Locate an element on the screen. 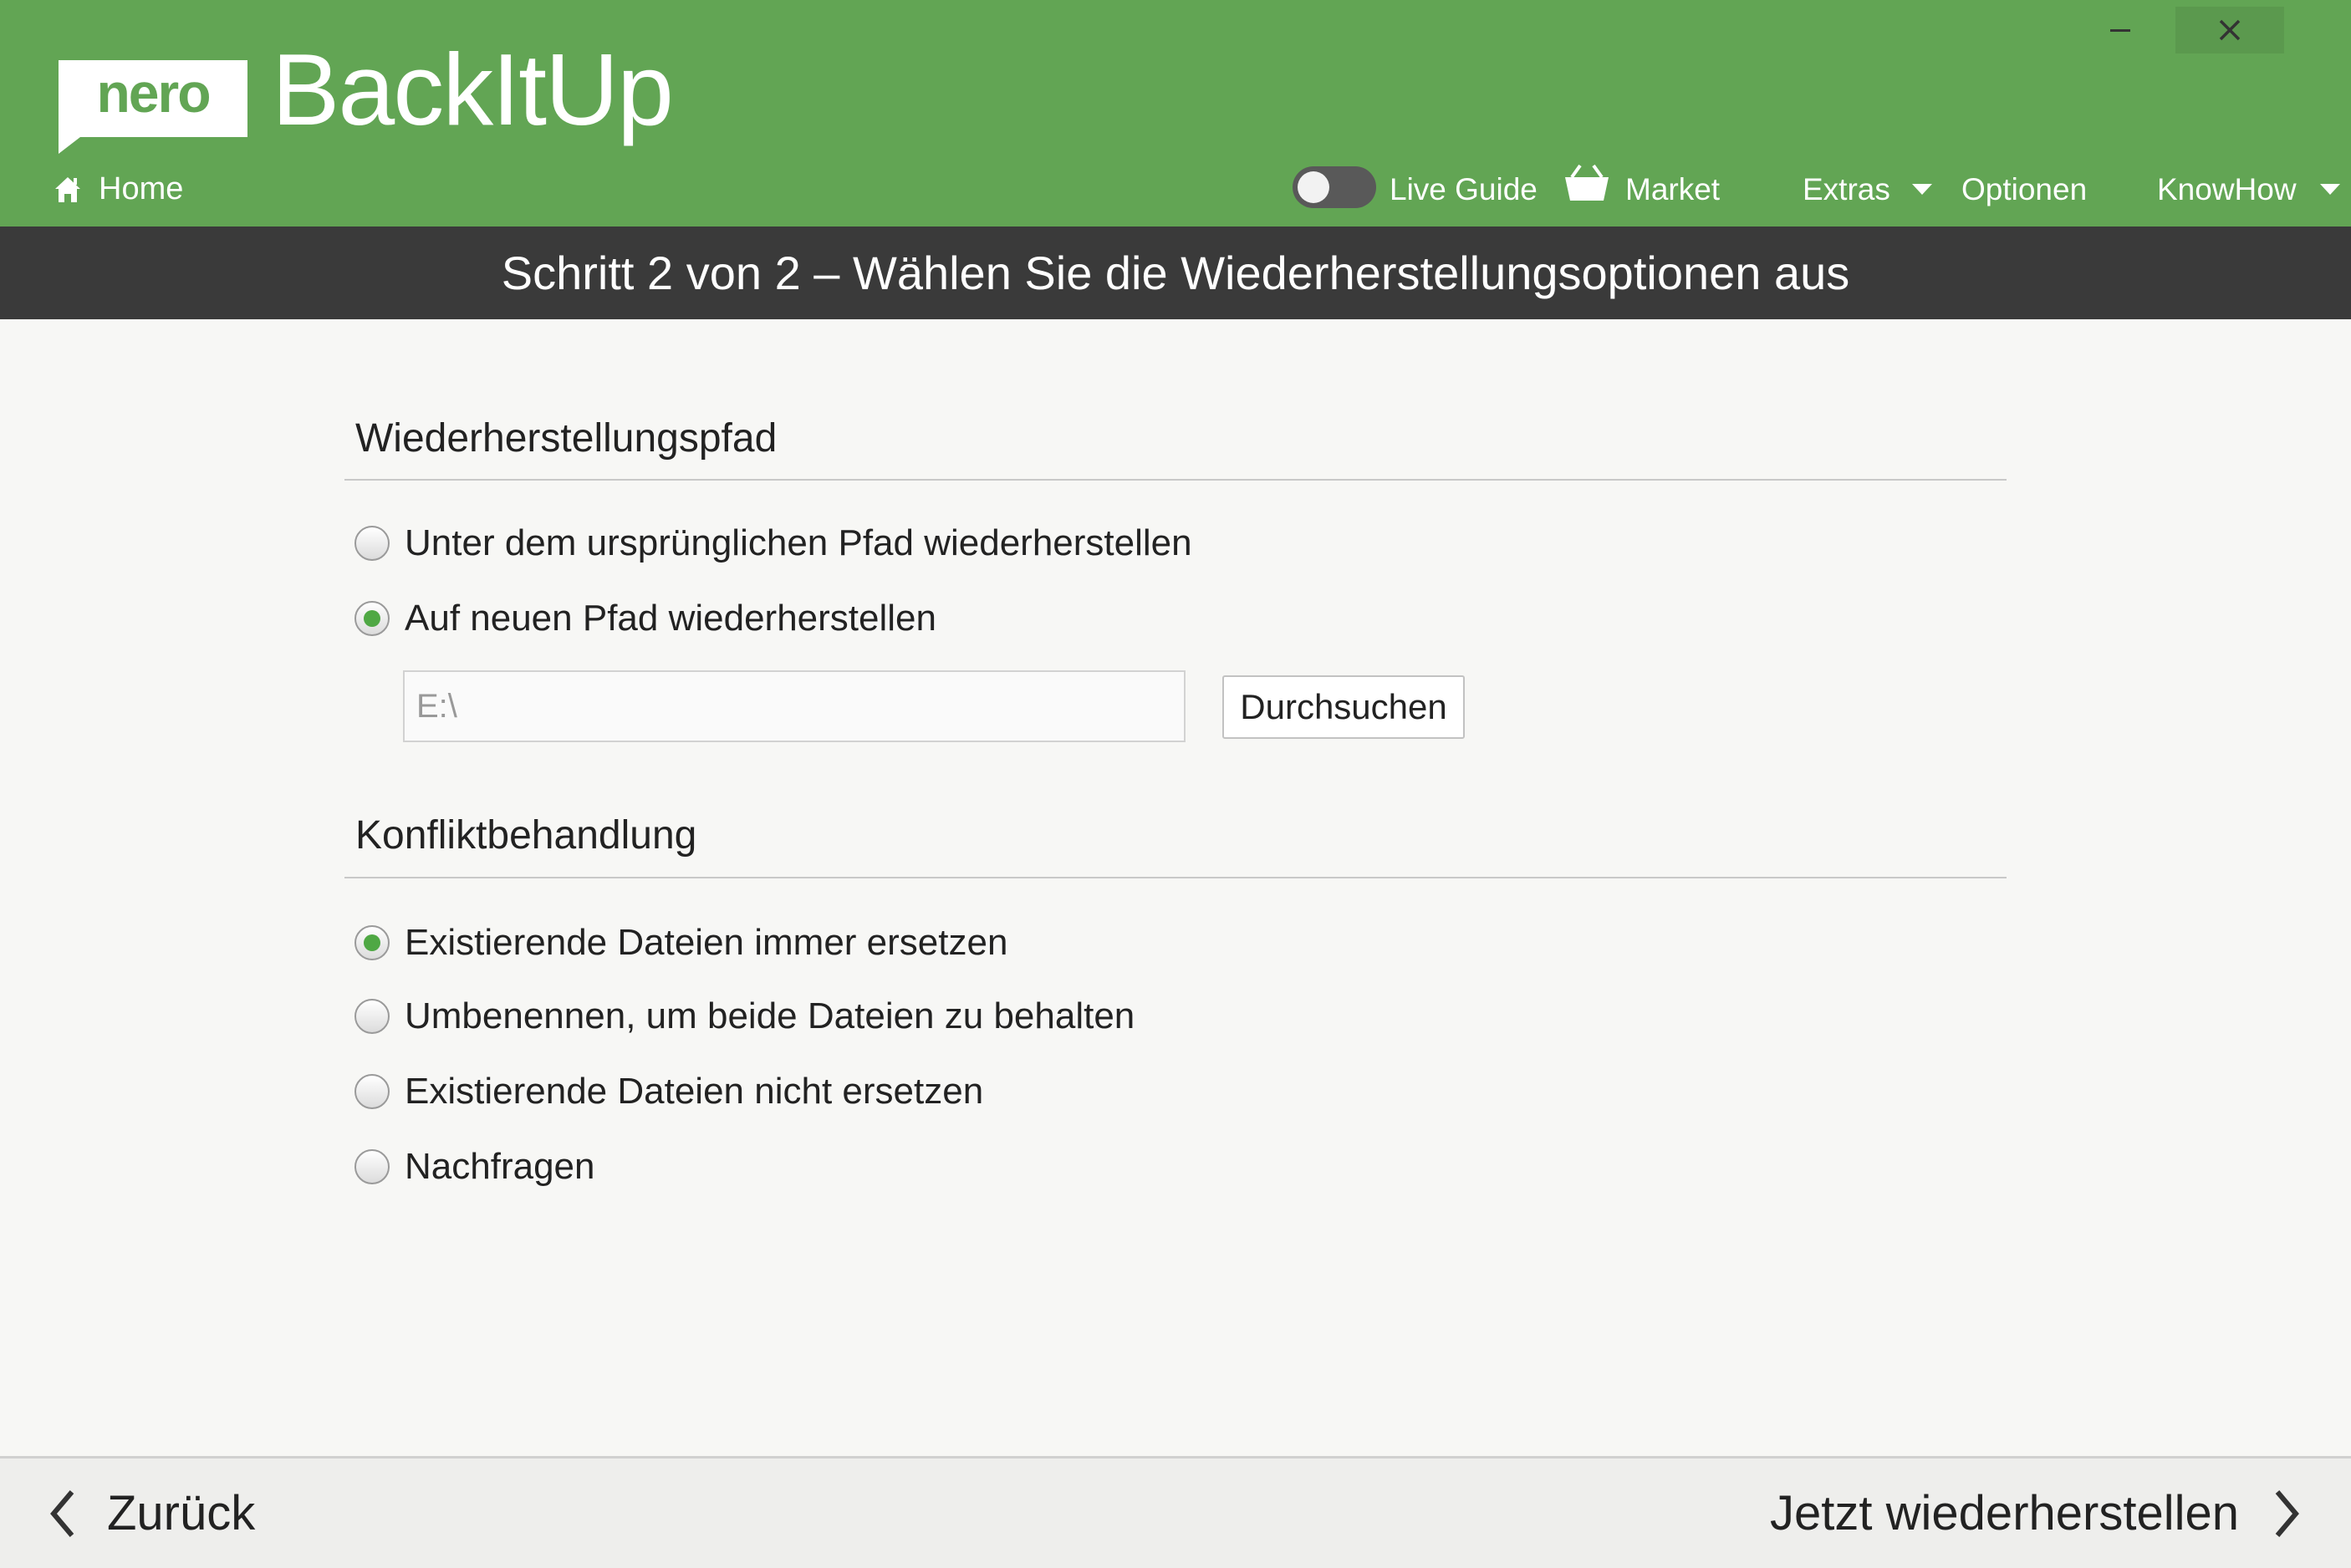 The height and width of the screenshot is (1568, 2351). radio-label: Auf neuen Pfad wiederherstellen is located at coordinates (670, 618).